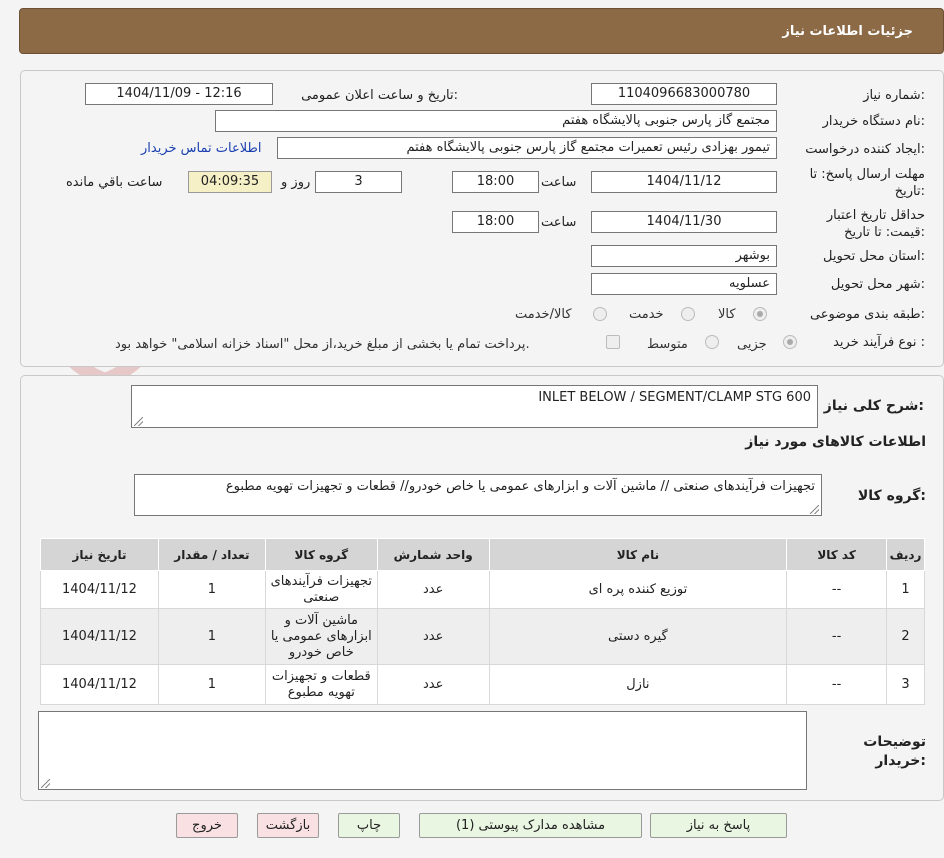 The height and width of the screenshot is (858, 944). What do you see at coordinates (873, 121) in the screenshot?
I see `buyer-org-label: نام دستگاه خریدار:` at bounding box center [873, 121].